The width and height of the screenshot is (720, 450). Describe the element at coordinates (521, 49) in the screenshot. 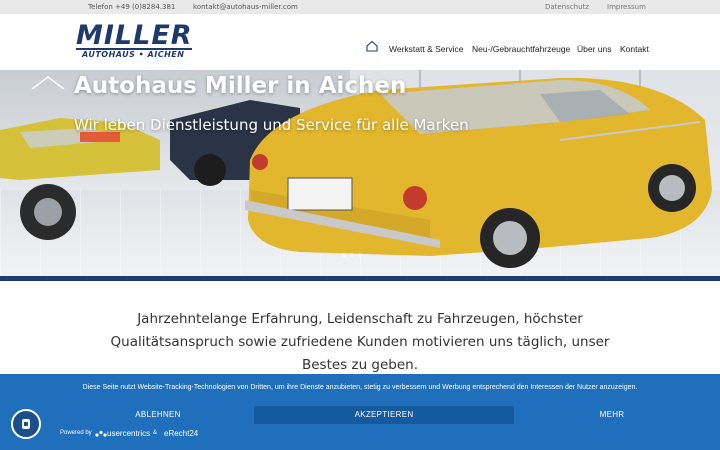

I see `nav-fahrzeuge: Neu-/Gebrauchtfahrzeuge` at that location.